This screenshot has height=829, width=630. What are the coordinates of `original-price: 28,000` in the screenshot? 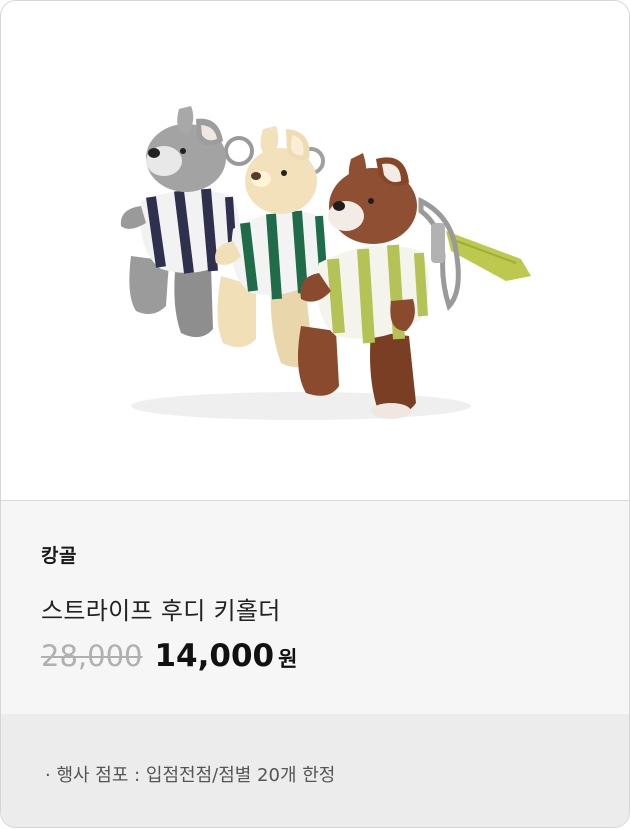 It's located at (92, 656).